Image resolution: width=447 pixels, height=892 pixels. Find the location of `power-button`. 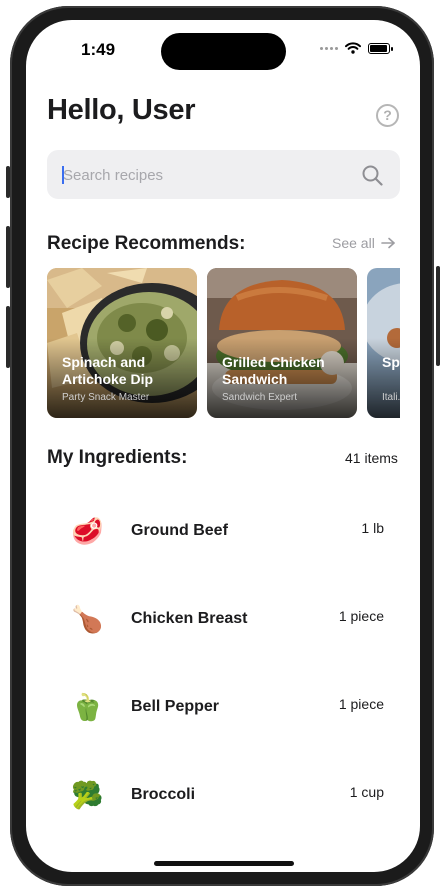

power-button is located at coordinates (438, 316).